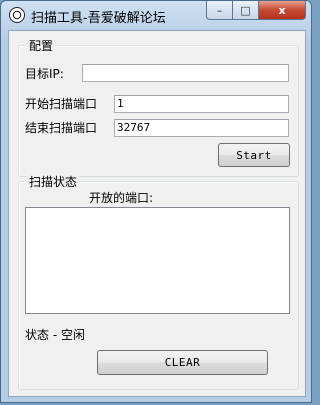  I want to click on end-port-input: 32767, so click(201, 128).